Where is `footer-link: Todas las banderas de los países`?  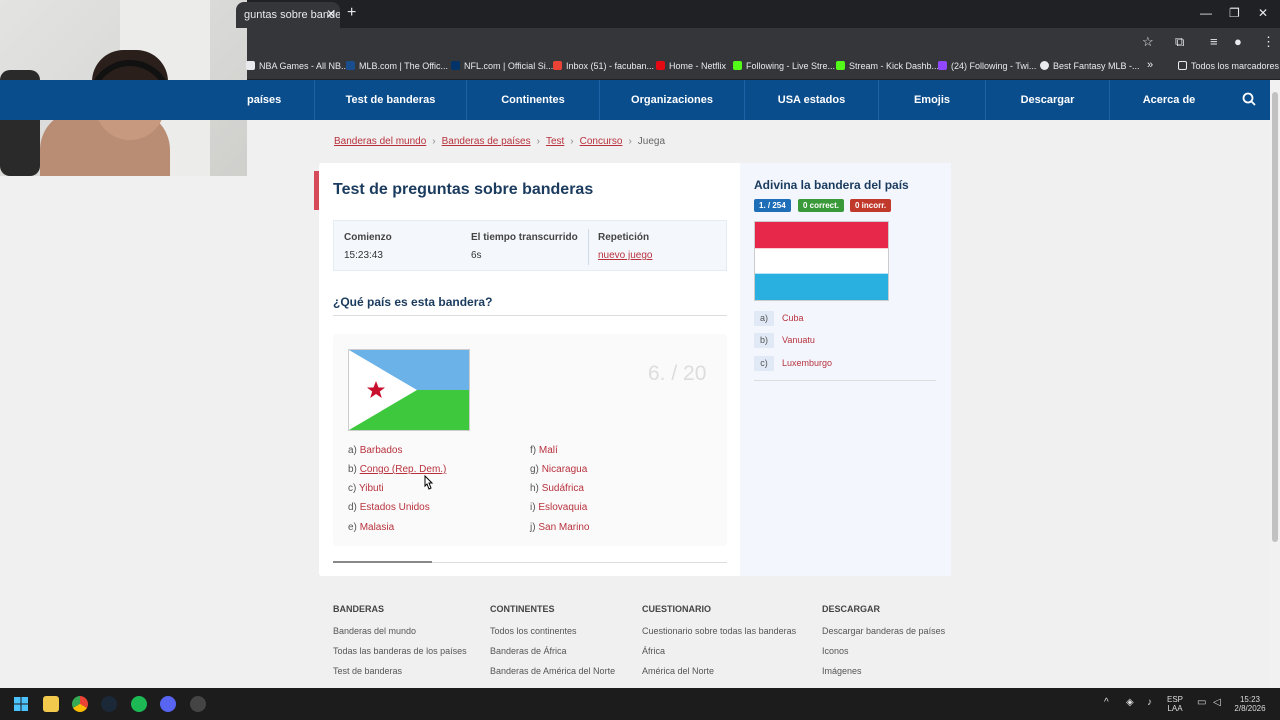 footer-link: Todas las banderas de los países is located at coordinates (400, 656).